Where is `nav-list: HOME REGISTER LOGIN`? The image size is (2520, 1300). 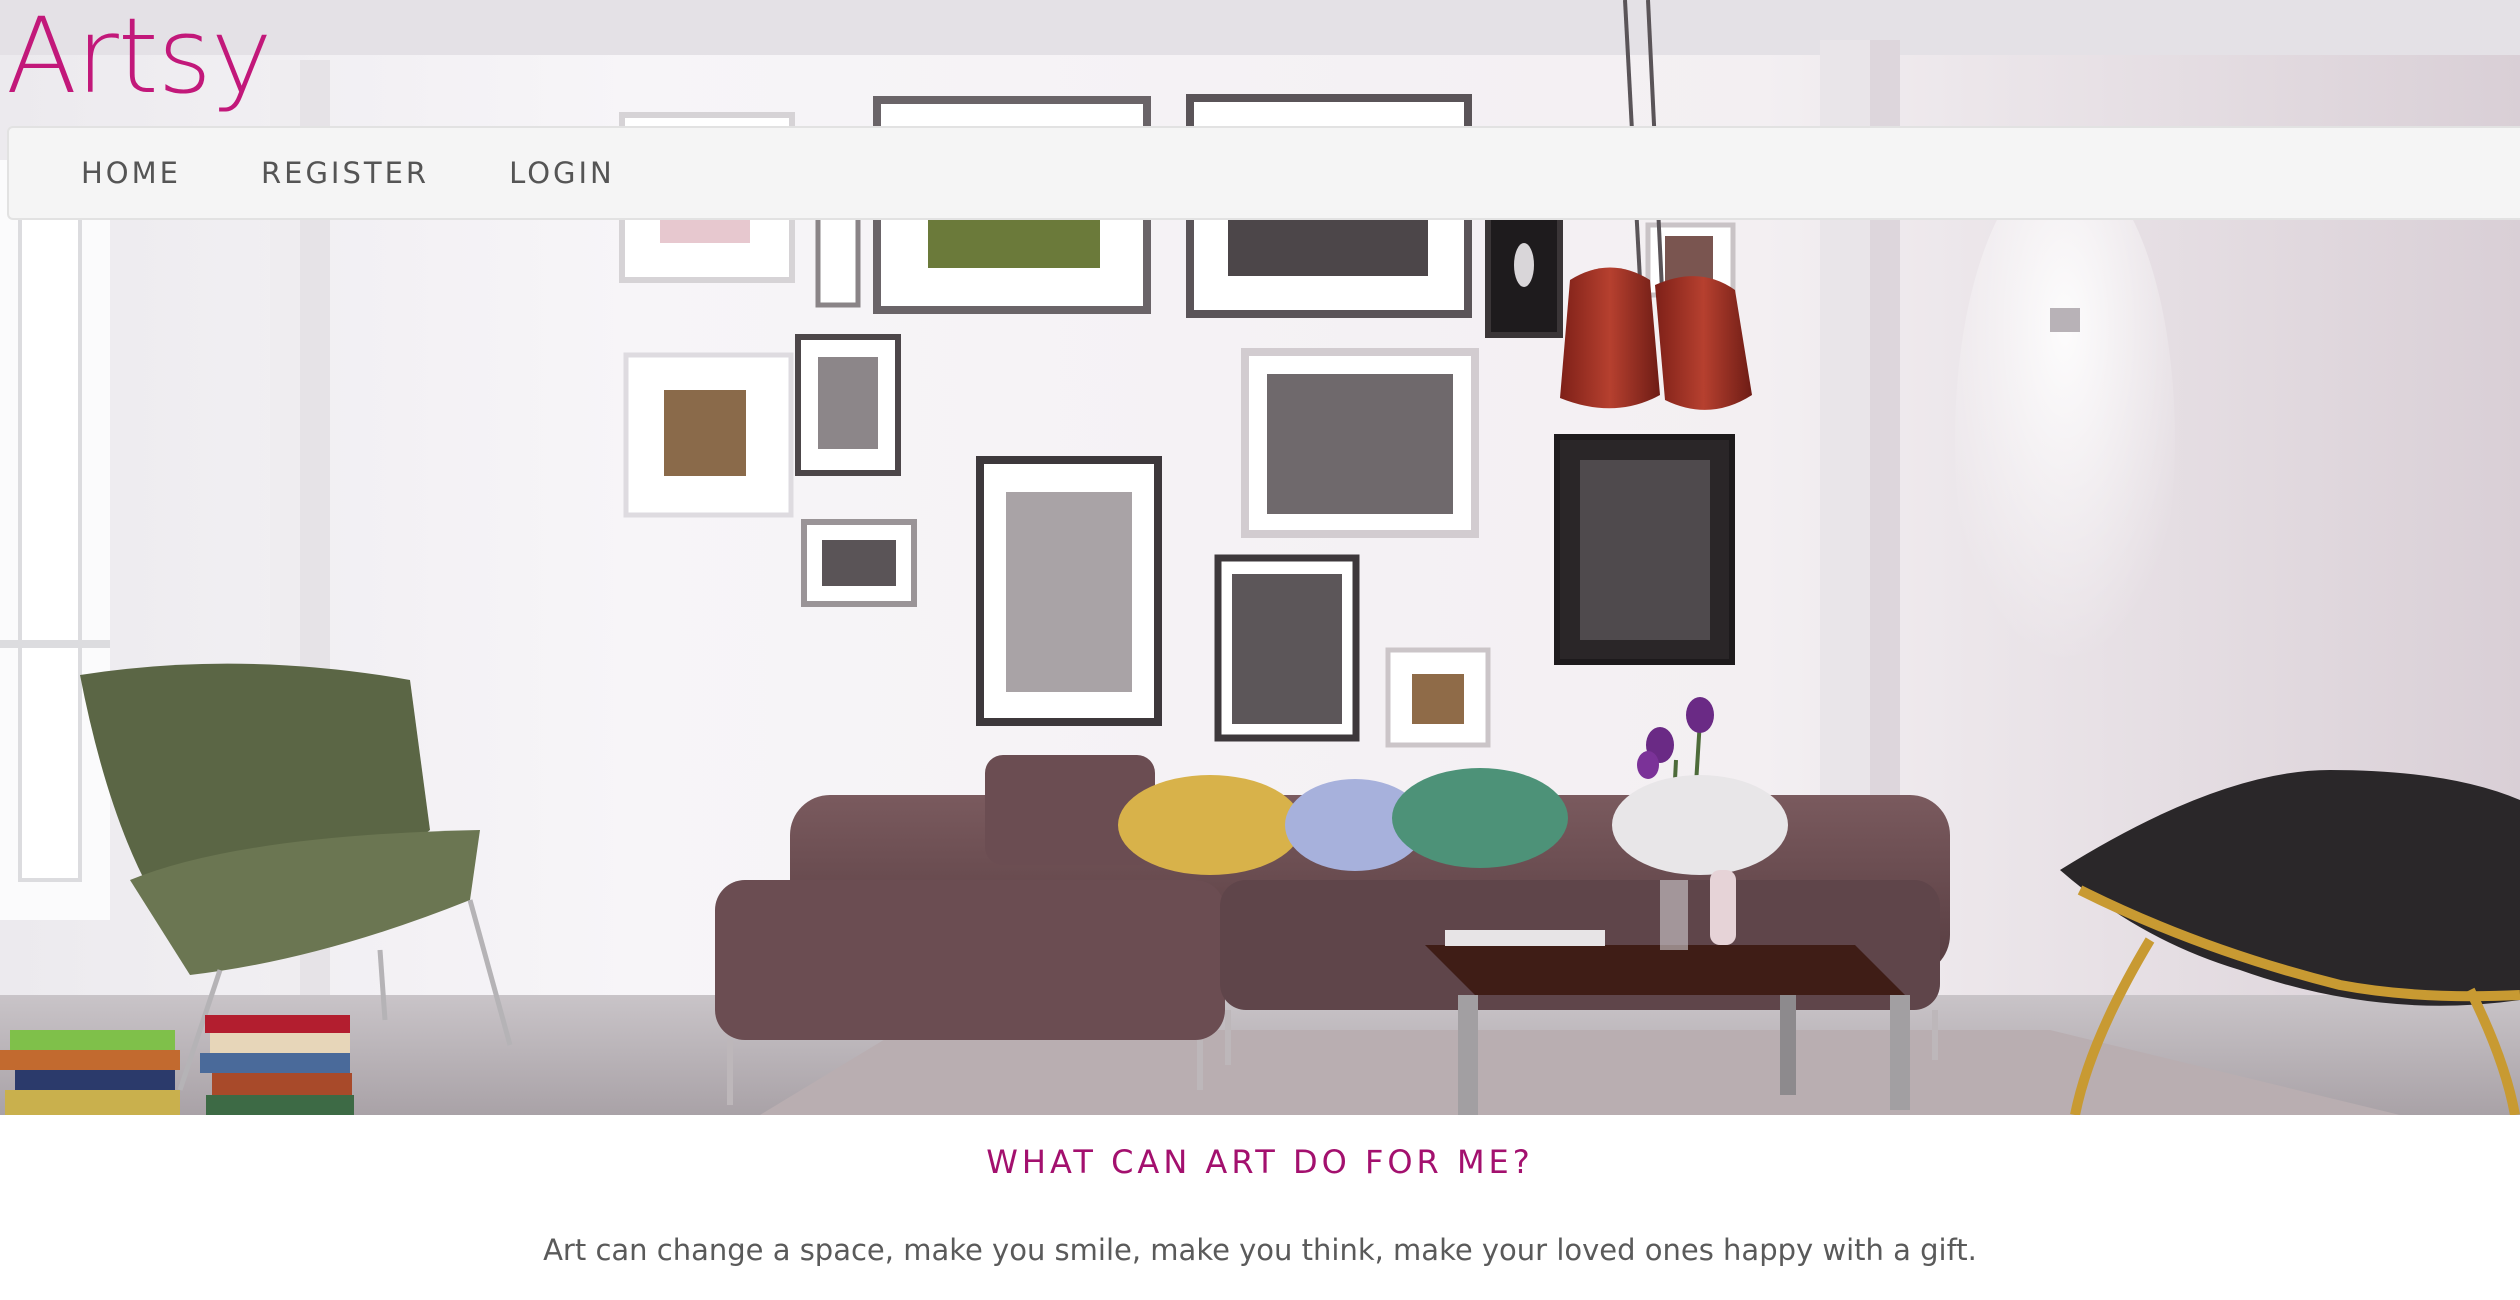
nav-list: HOME REGISTER LOGIN is located at coordinates (1264, 173).